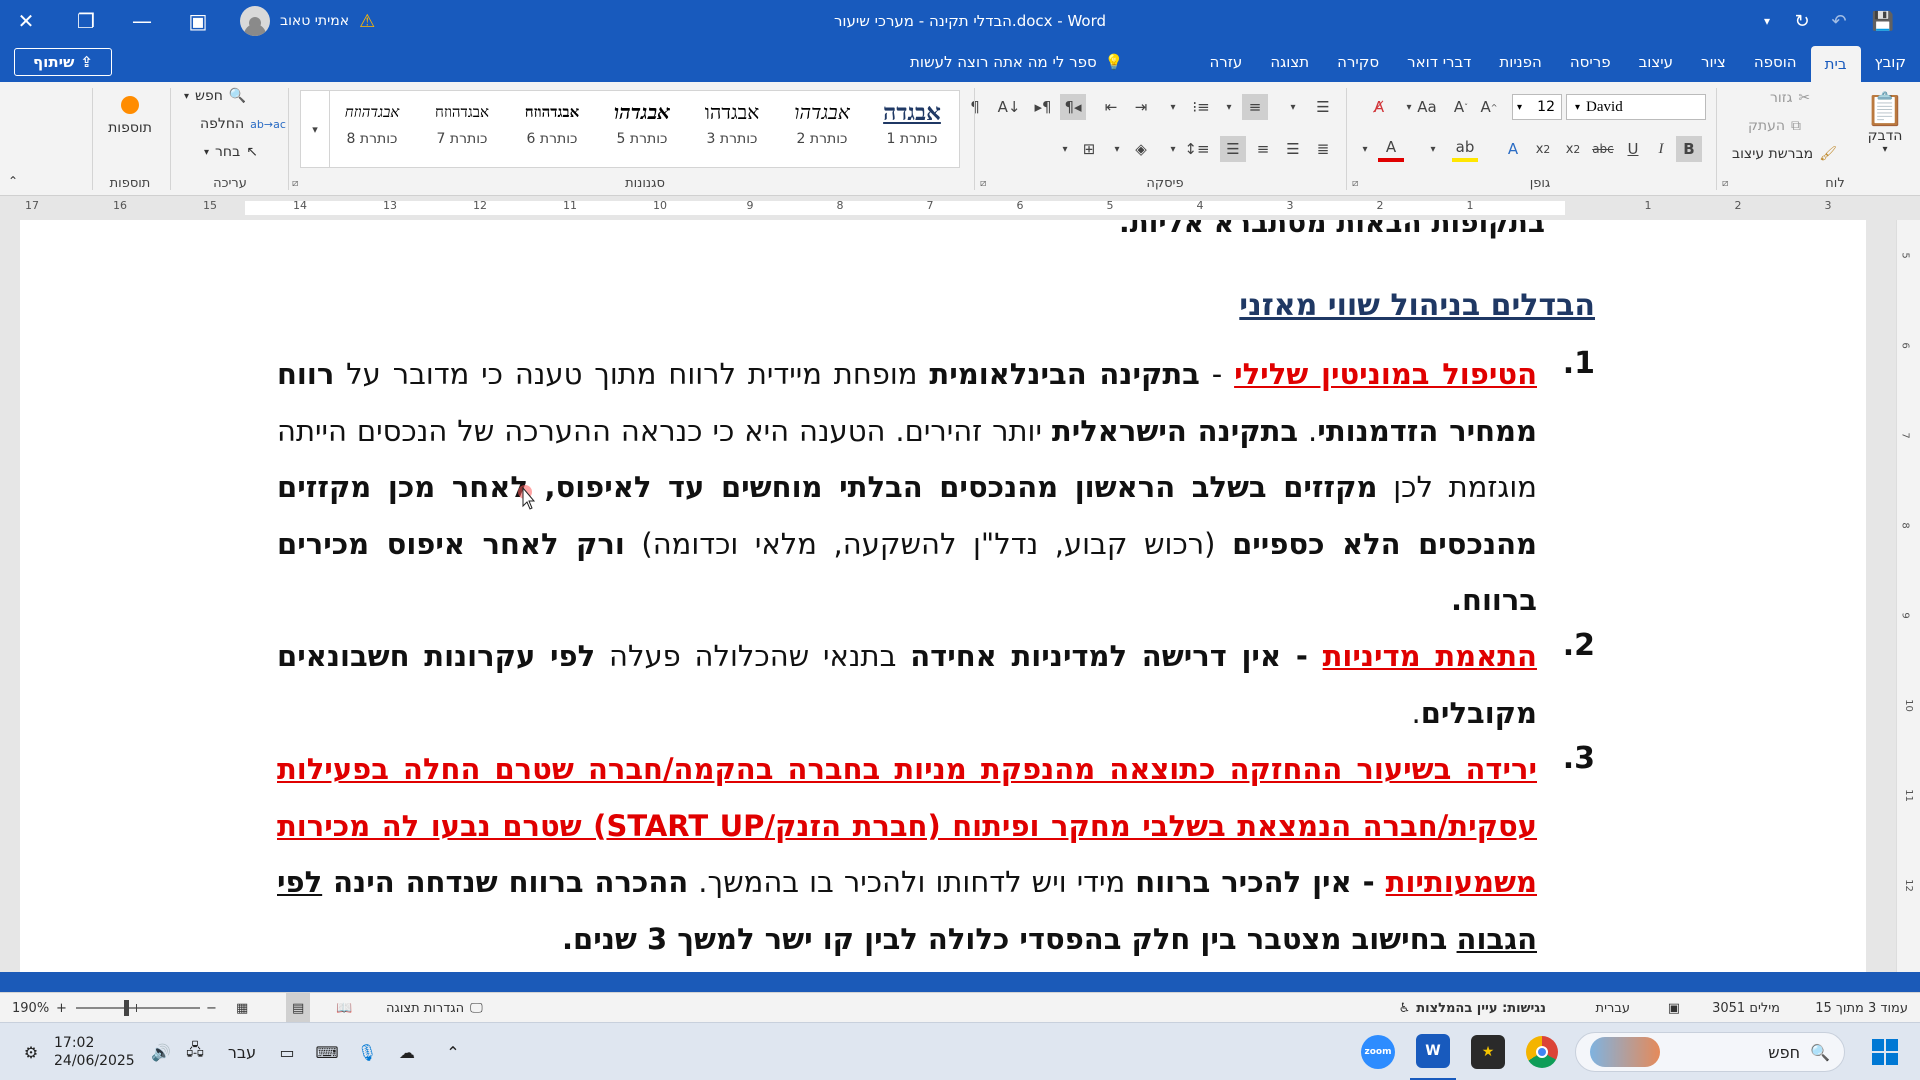 Image resolution: width=1920 pixels, height=1080 pixels. What do you see at coordinates (1590, 62) in the screenshot?
I see `tab-layout: פריסה` at bounding box center [1590, 62].